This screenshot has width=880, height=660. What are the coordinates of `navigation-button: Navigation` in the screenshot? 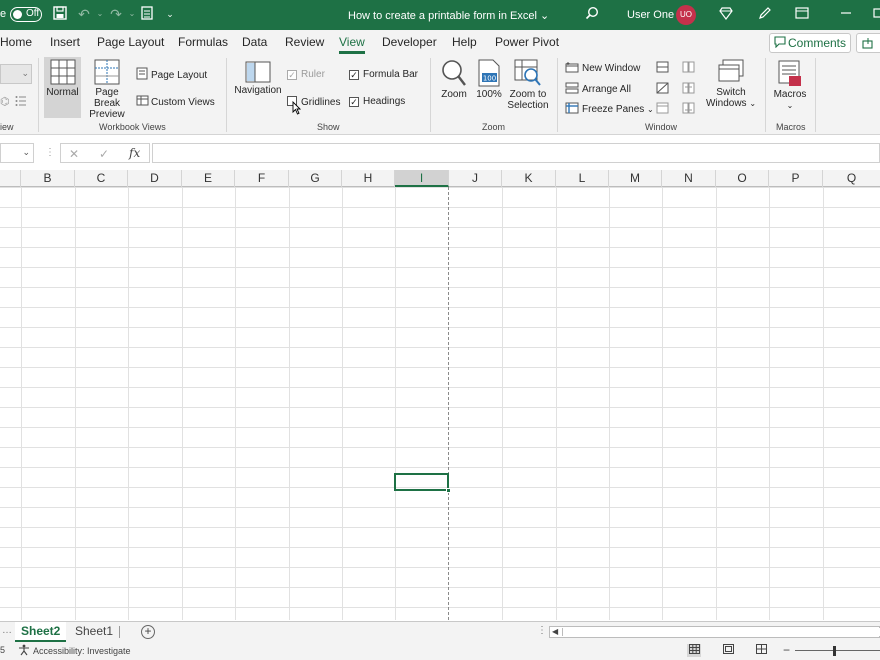 It's located at (258, 78).